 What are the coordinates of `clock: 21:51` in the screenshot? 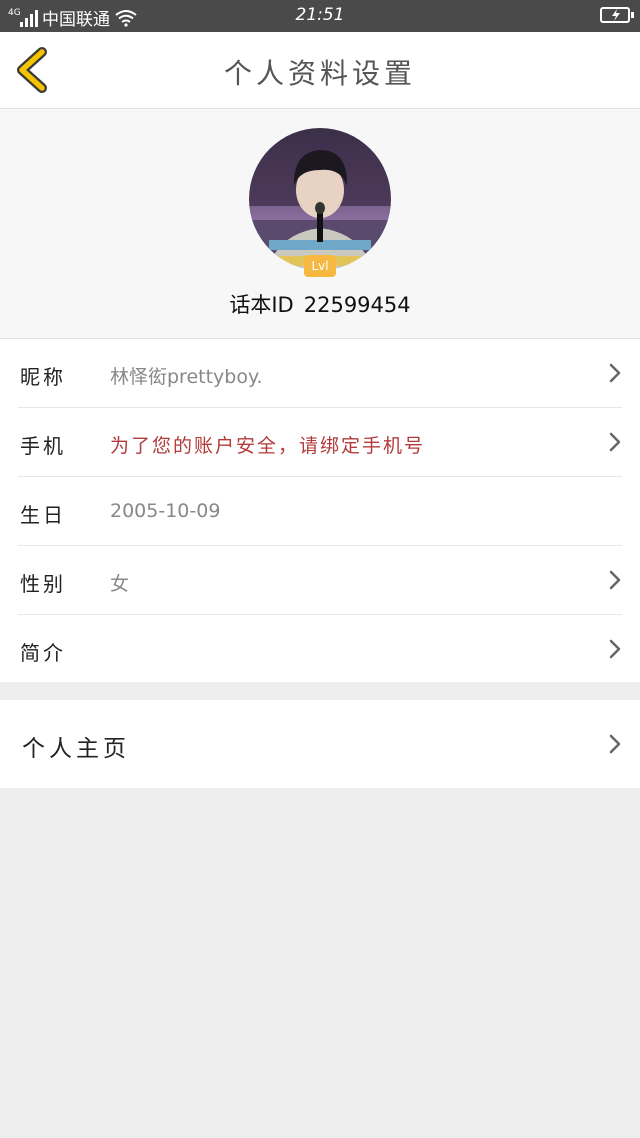 It's located at (320, 15).